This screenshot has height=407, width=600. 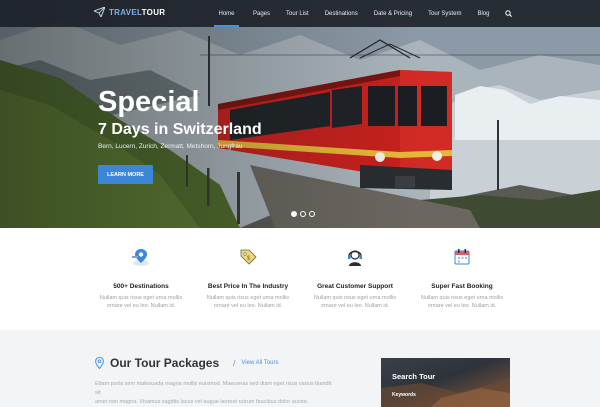 I want to click on feature-title: Super Fast Booking, so click(x=462, y=286).